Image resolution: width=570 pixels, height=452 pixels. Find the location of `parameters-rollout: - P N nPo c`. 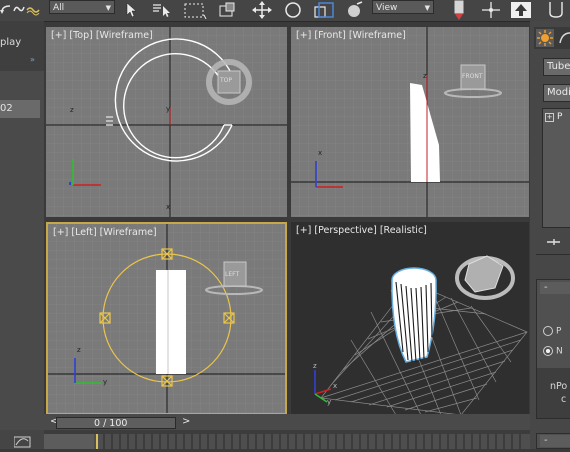

parameters-rollout: - P N nPo c is located at coordinates (553, 349).